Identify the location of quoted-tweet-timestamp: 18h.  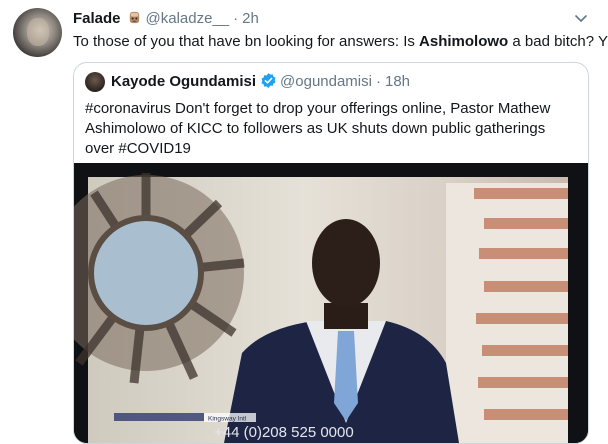
(397, 81).